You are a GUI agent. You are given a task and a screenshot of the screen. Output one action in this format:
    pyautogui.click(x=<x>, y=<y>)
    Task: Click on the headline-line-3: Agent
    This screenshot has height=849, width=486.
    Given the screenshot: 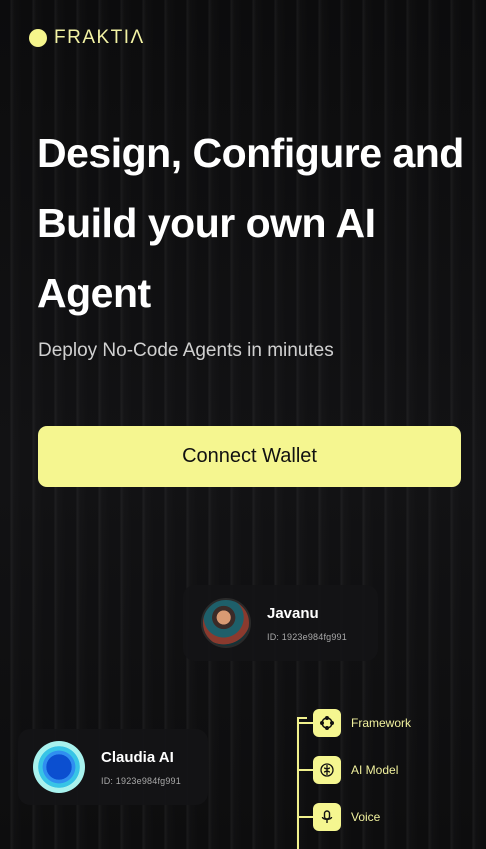 What is the action you would take?
    pyautogui.click(x=94, y=293)
    